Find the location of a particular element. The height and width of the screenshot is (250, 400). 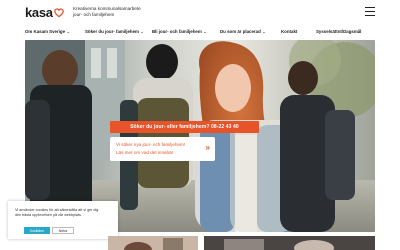

nav-item-om-kasam: Om Kasam Sverige ⌄ is located at coordinates (47, 31).